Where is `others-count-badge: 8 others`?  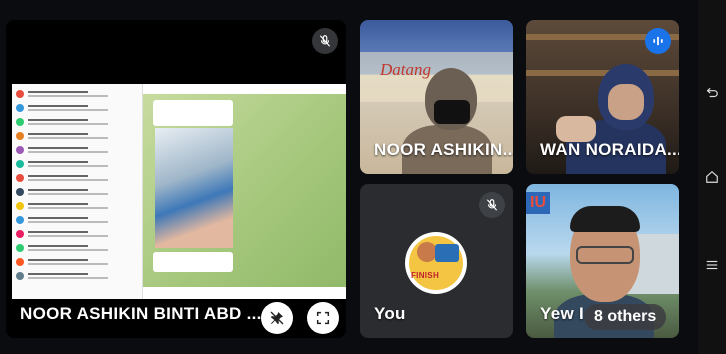
others-count-badge: 8 others is located at coordinates (625, 317).